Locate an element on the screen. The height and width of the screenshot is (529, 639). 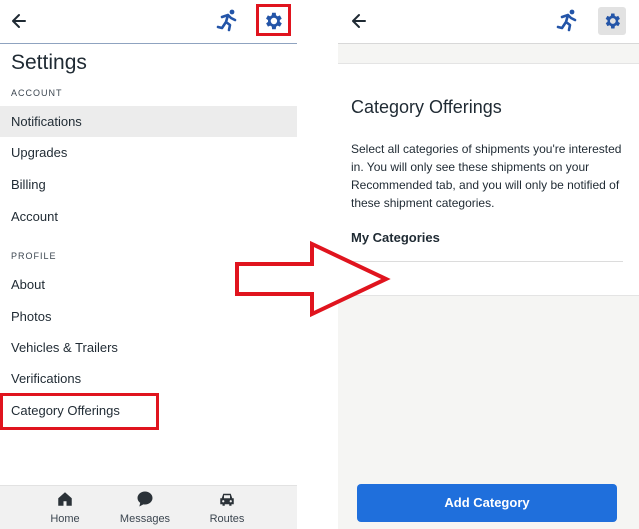
menu-item-billing: Billing is located at coordinates (148, 184).